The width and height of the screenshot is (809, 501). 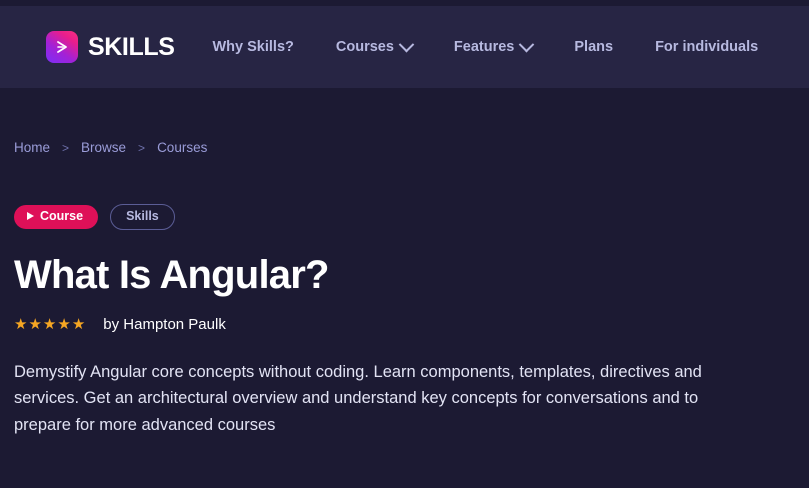 I want to click on nav-item-label: Why Skills?, so click(x=253, y=47).